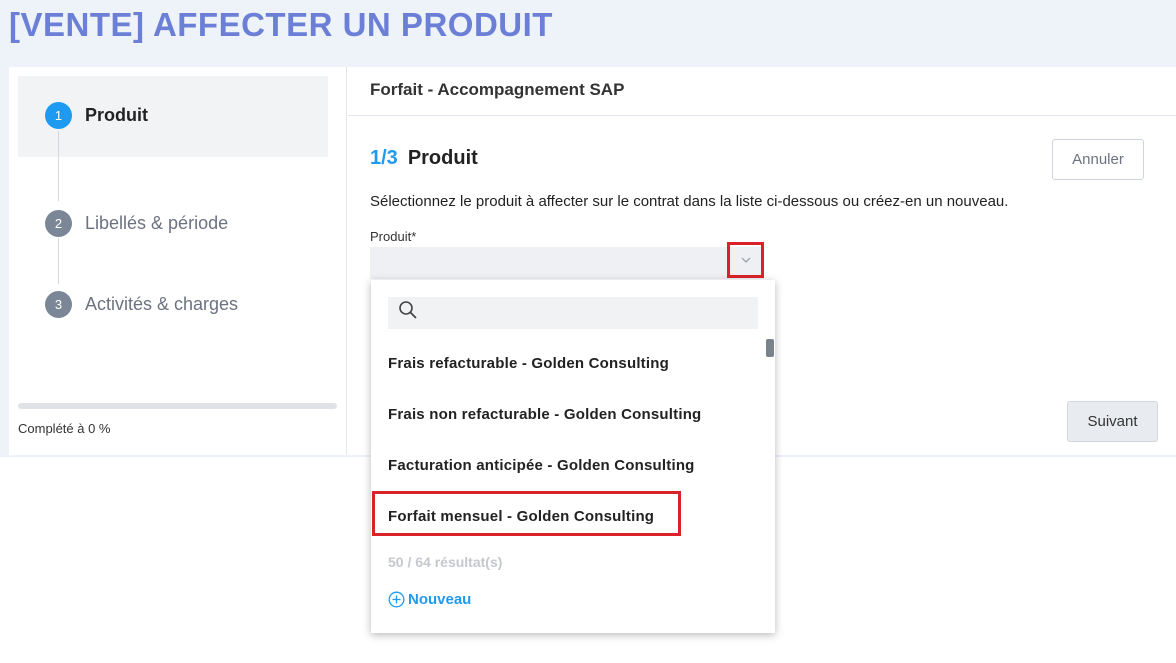 The height and width of the screenshot is (663, 1176). Describe the element at coordinates (497, 89) in the screenshot. I see `contract-title: Forfait - Accompagnement SAP` at that location.